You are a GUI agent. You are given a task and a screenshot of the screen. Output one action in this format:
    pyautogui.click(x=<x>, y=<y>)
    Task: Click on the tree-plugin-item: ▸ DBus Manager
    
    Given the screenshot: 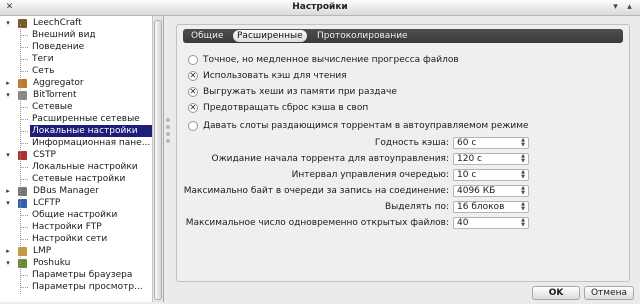 What is the action you would take?
    pyautogui.click(x=76, y=191)
    